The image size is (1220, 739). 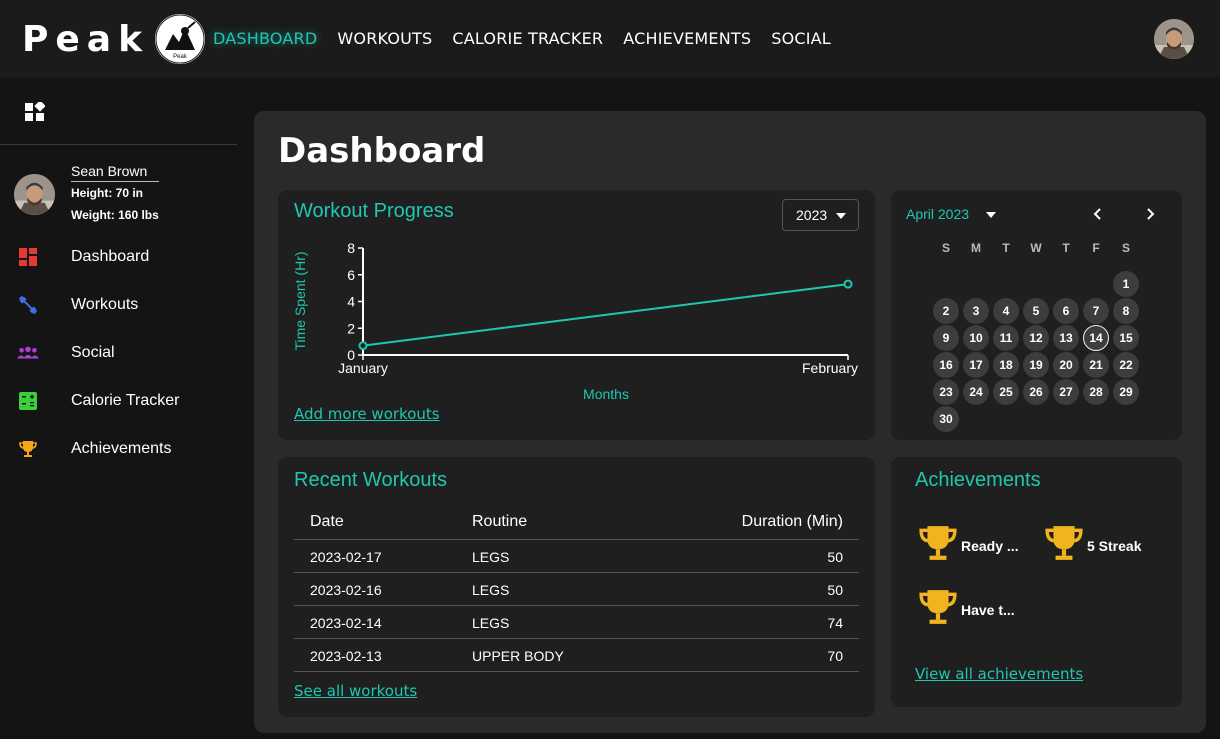 I want to click on calendar-day: 29, so click(x=1126, y=392).